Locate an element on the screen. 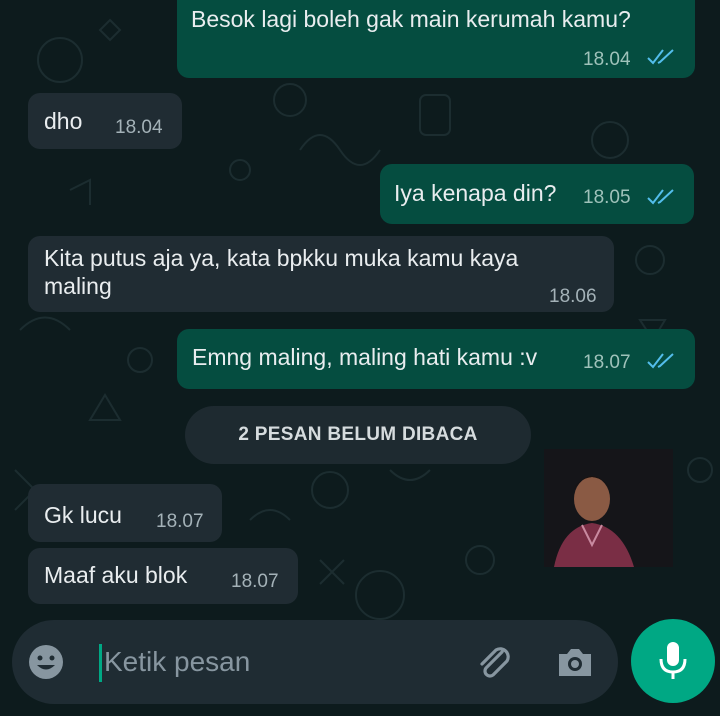 This screenshot has height=716, width=720. message-time: 18.05 is located at coordinates (607, 197).